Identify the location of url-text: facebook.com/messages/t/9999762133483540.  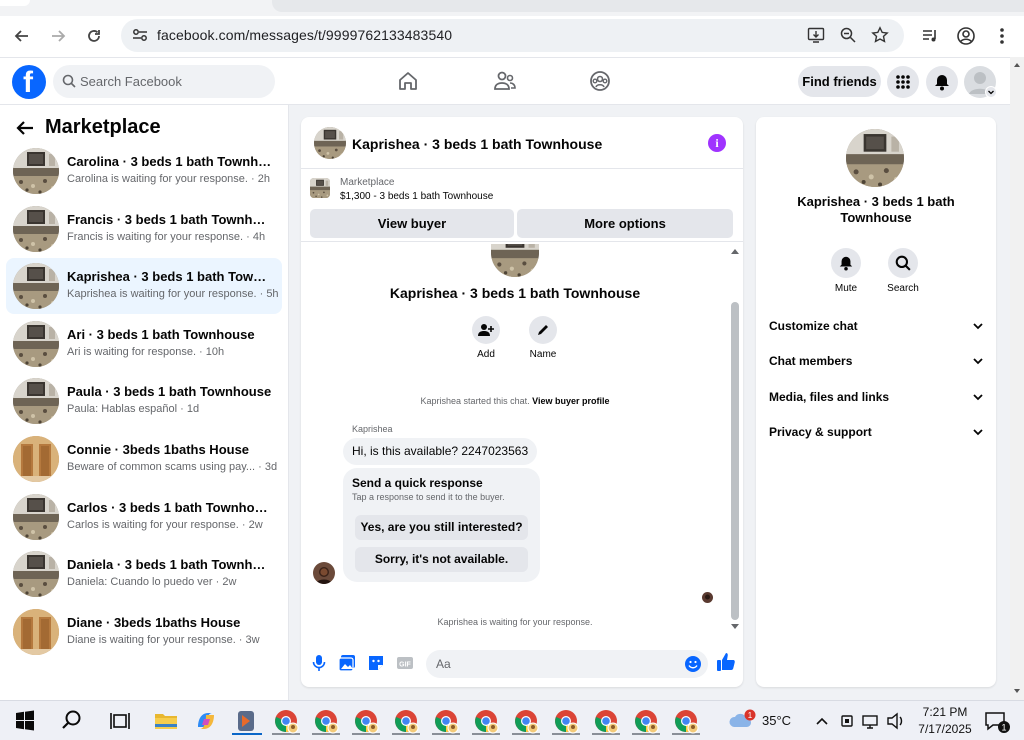
(304, 35).